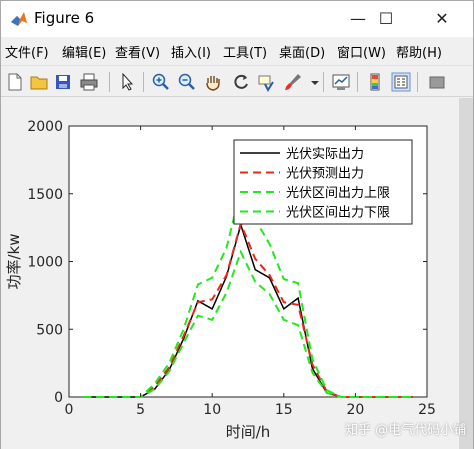 The image size is (474, 449). What do you see at coordinates (45, 263) in the screenshot?
I see `y-tick-label: 1000` at bounding box center [45, 263].